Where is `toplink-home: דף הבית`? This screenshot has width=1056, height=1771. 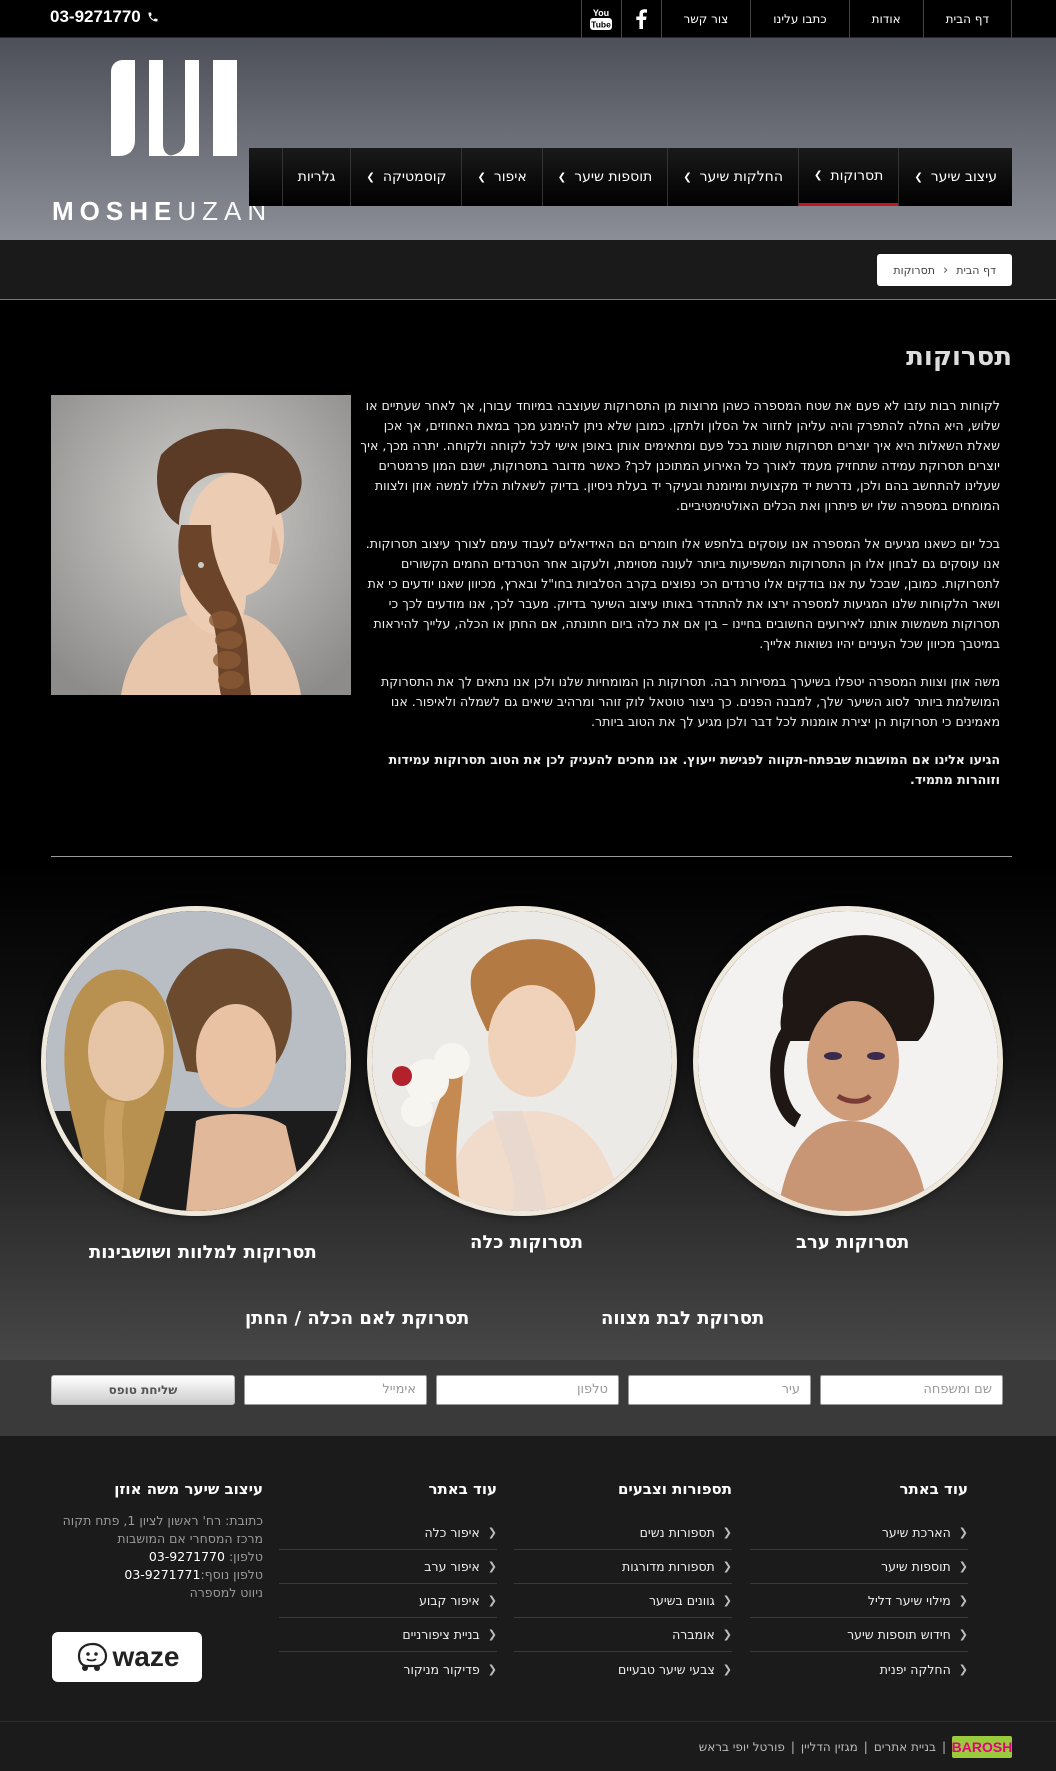 toplink-home: דף הבית is located at coordinates (967, 19).